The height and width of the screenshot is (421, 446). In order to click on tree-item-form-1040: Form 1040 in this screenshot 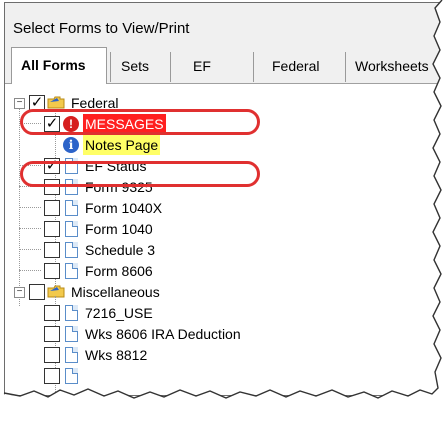, I will do `click(155, 229)`.